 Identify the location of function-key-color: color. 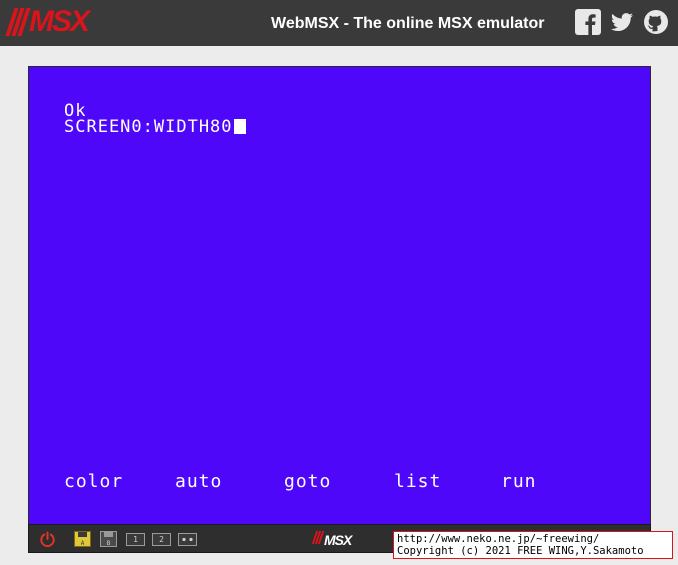
(94, 481).